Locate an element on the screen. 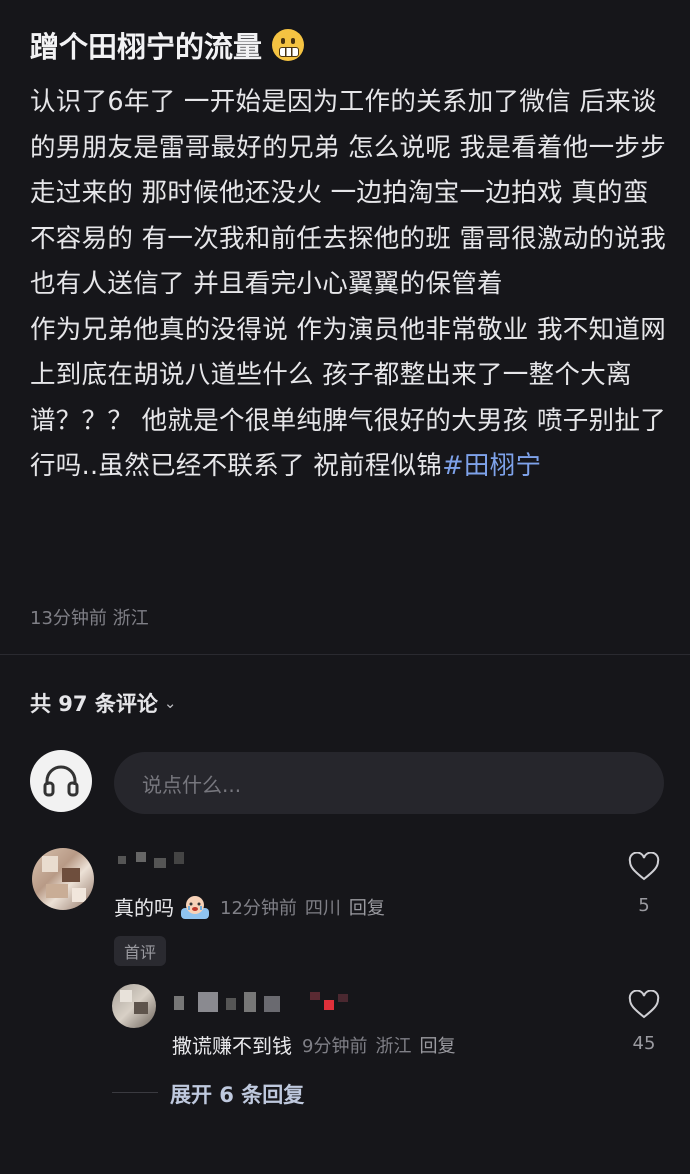 Image resolution: width=690 pixels, height=1174 pixels. replier-avatar is located at coordinates (134, 1006).